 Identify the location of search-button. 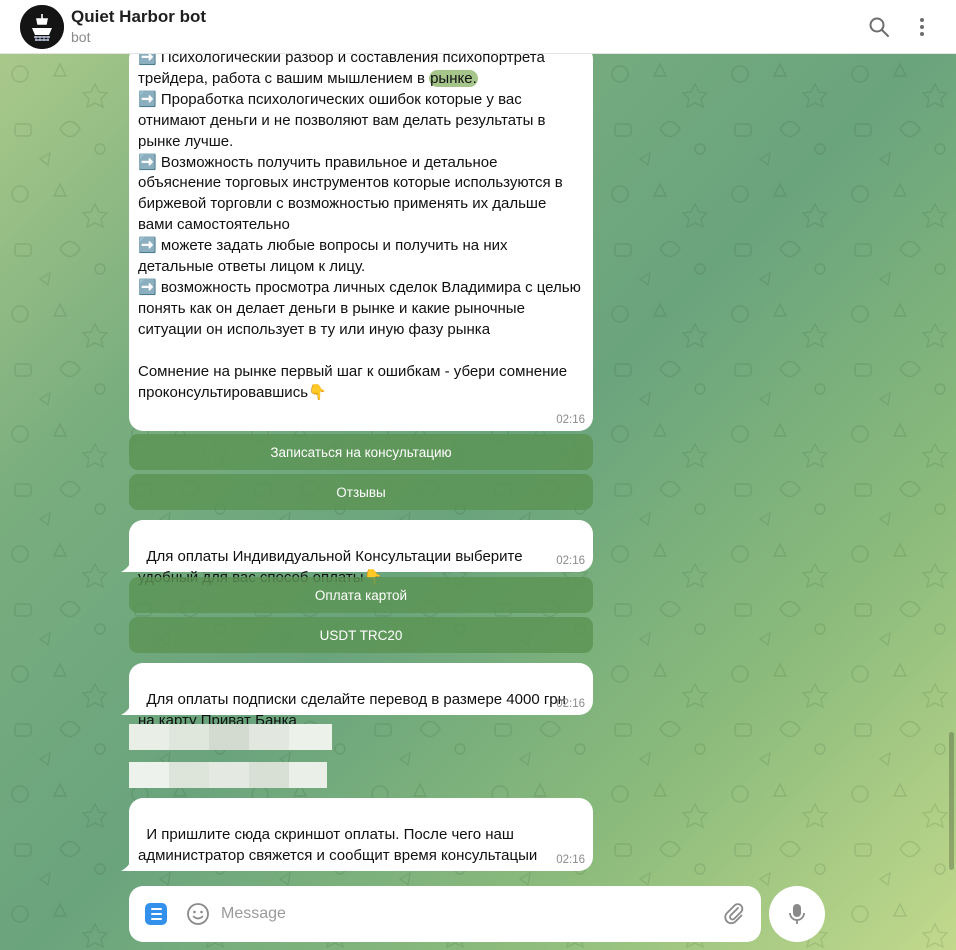
(879, 27).